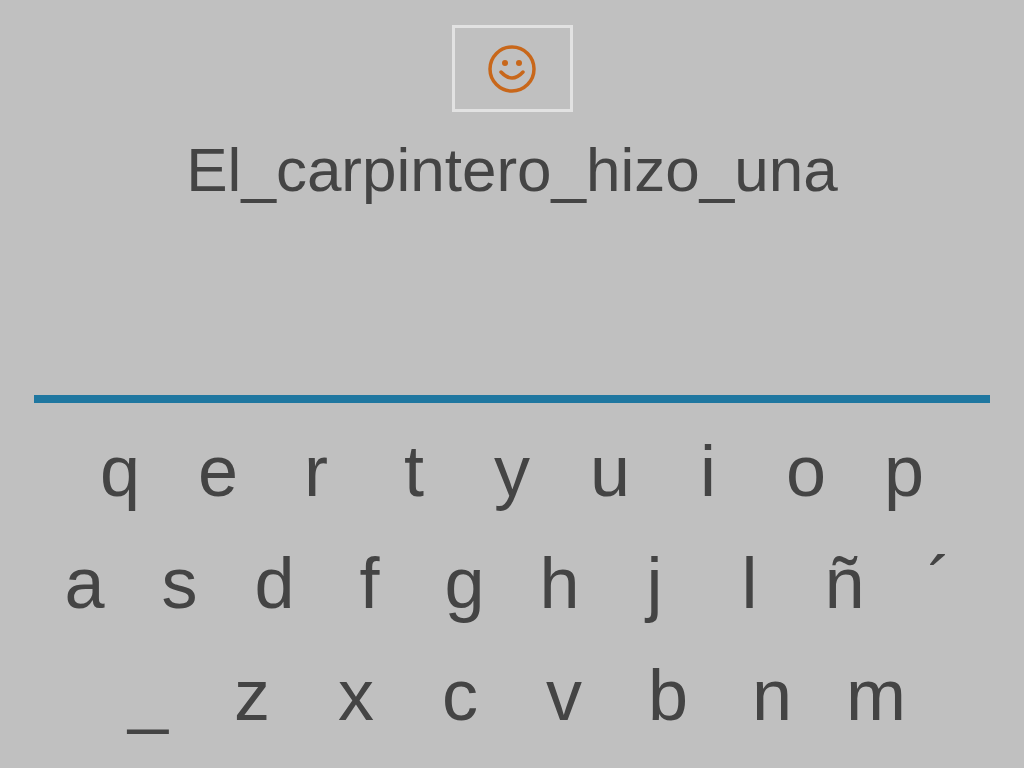  I want to click on letter-key: f, so click(369, 583).